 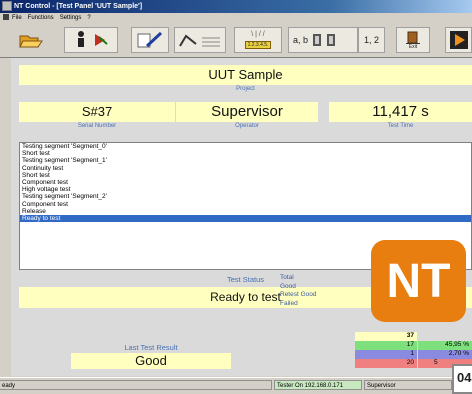 What do you see at coordinates (400, 126) in the screenshot?
I see `test-time-label: Test Time` at bounding box center [400, 126].